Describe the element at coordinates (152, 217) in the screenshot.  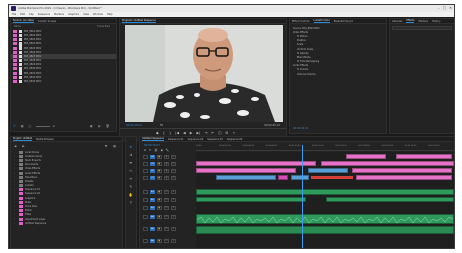
I see `track-label: A4` at that location.